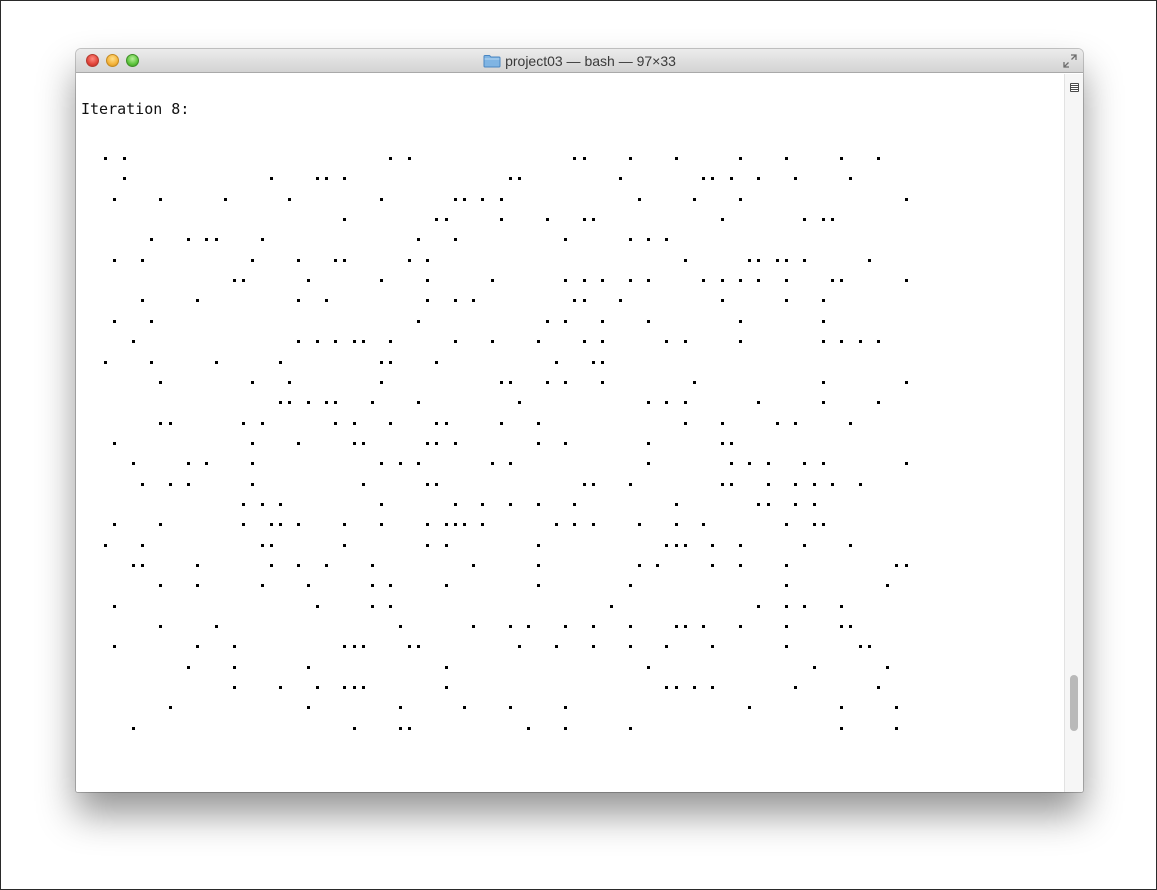 The image size is (1157, 890). I want to click on marks-icon, so click(1074, 87).